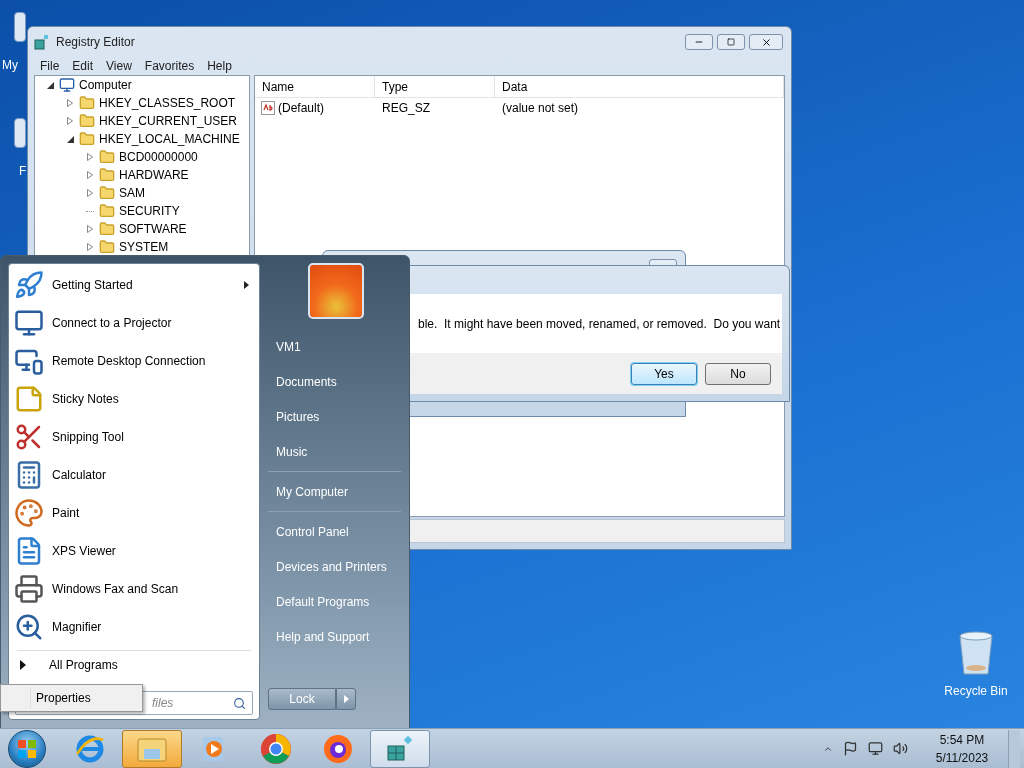 This screenshot has width=1024, height=768. What do you see at coordinates (406, 108) in the screenshot?
I see `table-cell-text: REG_SZ` at bounding box center [406, 108].